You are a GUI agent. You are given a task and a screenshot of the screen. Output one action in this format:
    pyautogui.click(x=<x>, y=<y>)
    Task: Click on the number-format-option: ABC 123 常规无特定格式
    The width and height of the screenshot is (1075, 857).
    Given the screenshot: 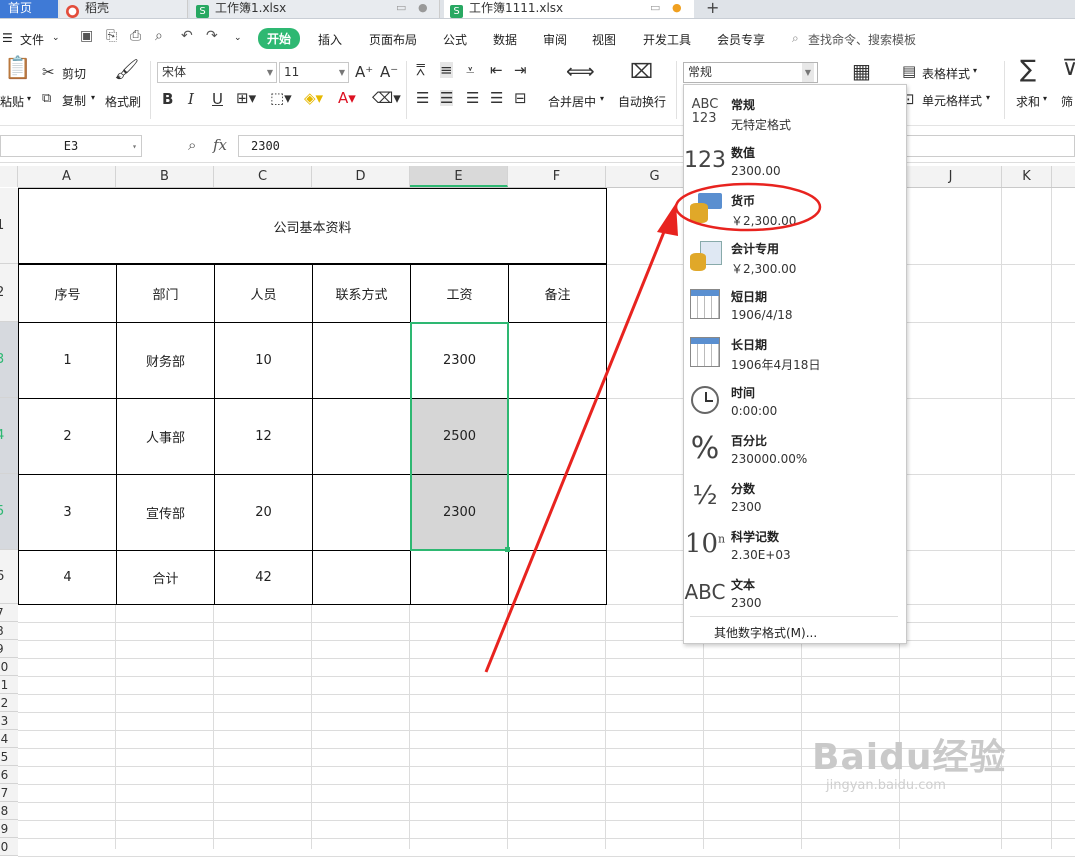 What is the action you would take?
    pyautogui.click(x=794, y=112)
    